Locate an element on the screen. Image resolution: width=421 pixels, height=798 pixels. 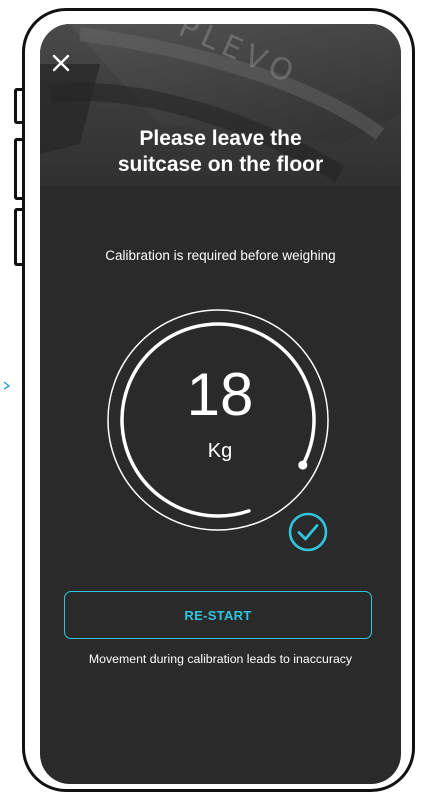
weight-gauge is located at coordinates (218, 420).